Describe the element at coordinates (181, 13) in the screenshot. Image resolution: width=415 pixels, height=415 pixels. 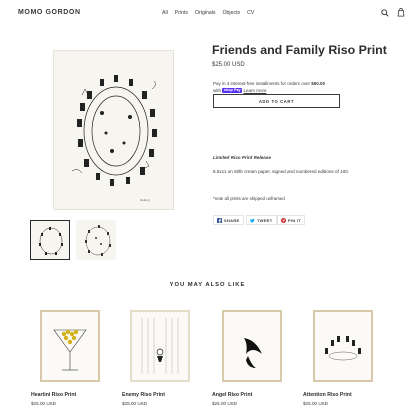
I see `nav-item-prints: Prints` at that location.